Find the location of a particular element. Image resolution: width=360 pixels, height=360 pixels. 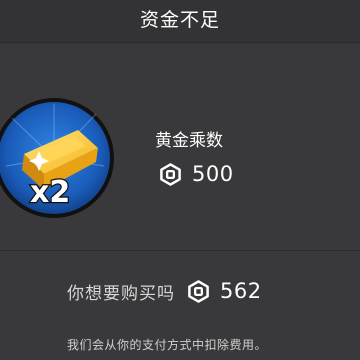

payment-note: 我们会从你的支付方式中扣除费用。 is located at coordinates (167, 345).